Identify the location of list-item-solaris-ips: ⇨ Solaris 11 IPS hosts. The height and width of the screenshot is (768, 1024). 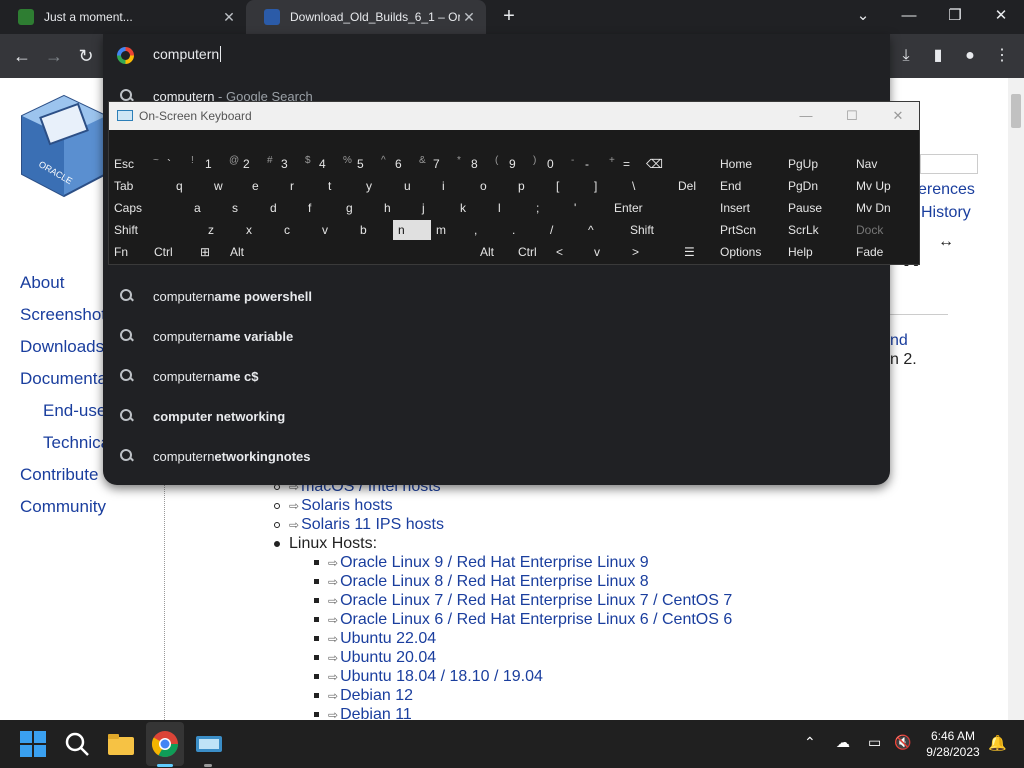
(366, 525).